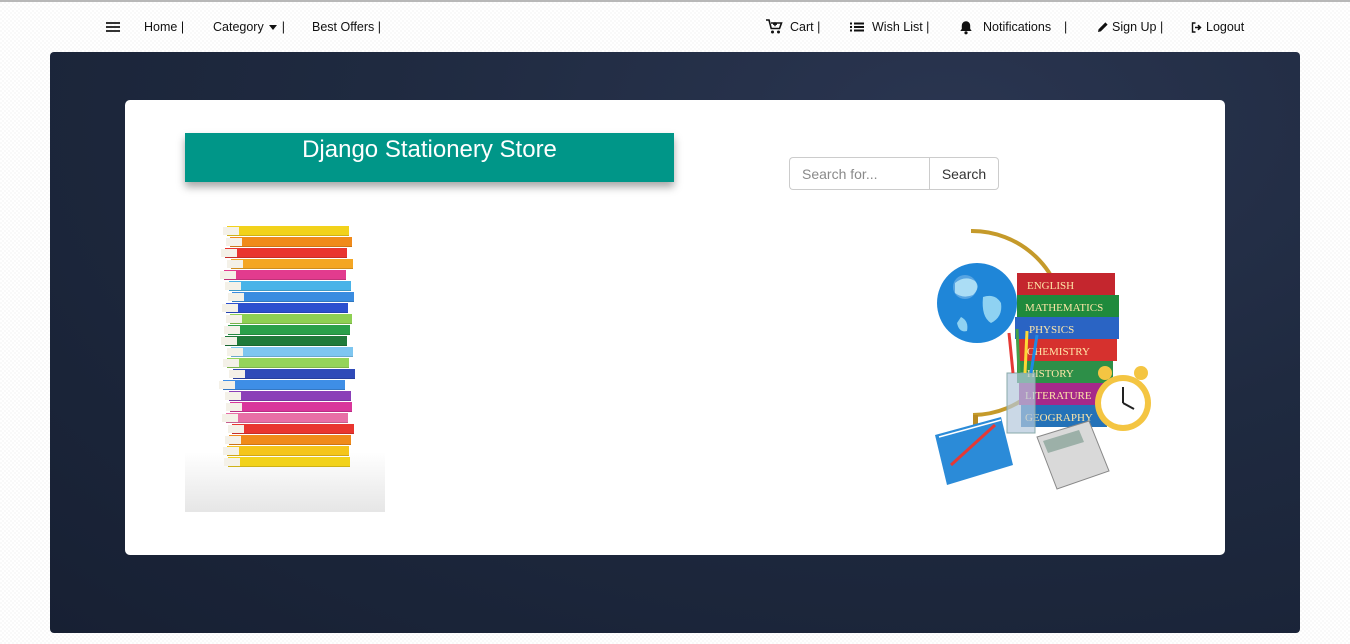  I want to click on nav-home-label: Home |, so click(164, 27).